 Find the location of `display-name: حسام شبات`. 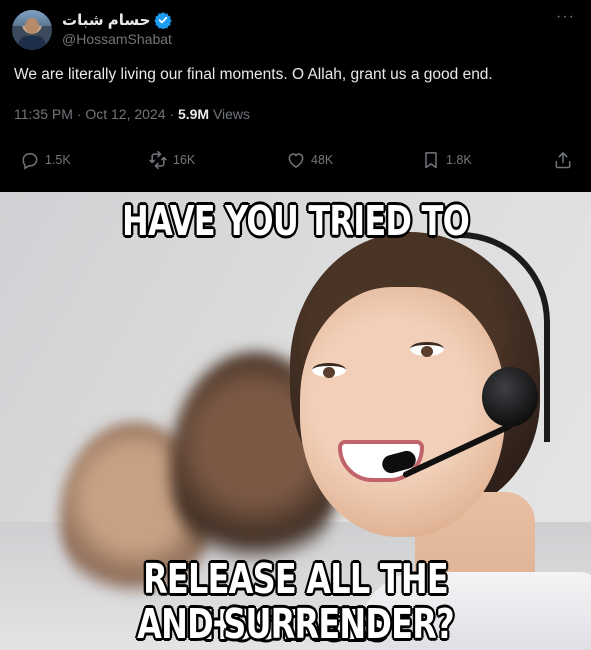

display-name: حسام شبات is located at coordinates (106, 20).